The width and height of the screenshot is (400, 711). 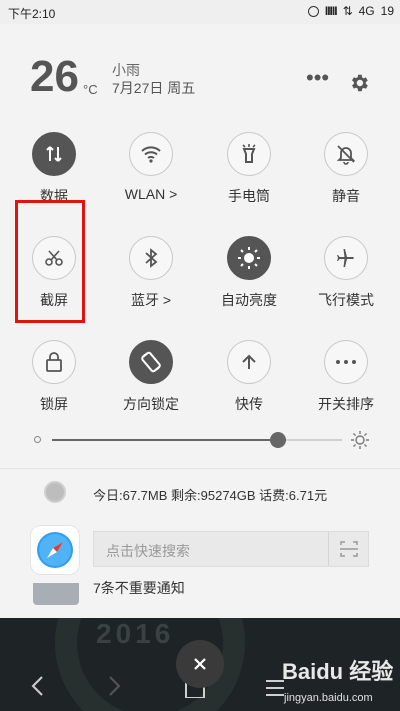 What do you see at coordinates (151, 177) in the screenshot?
I see `toggle-wlan: WLAN >` at bounding box center [151, 177].